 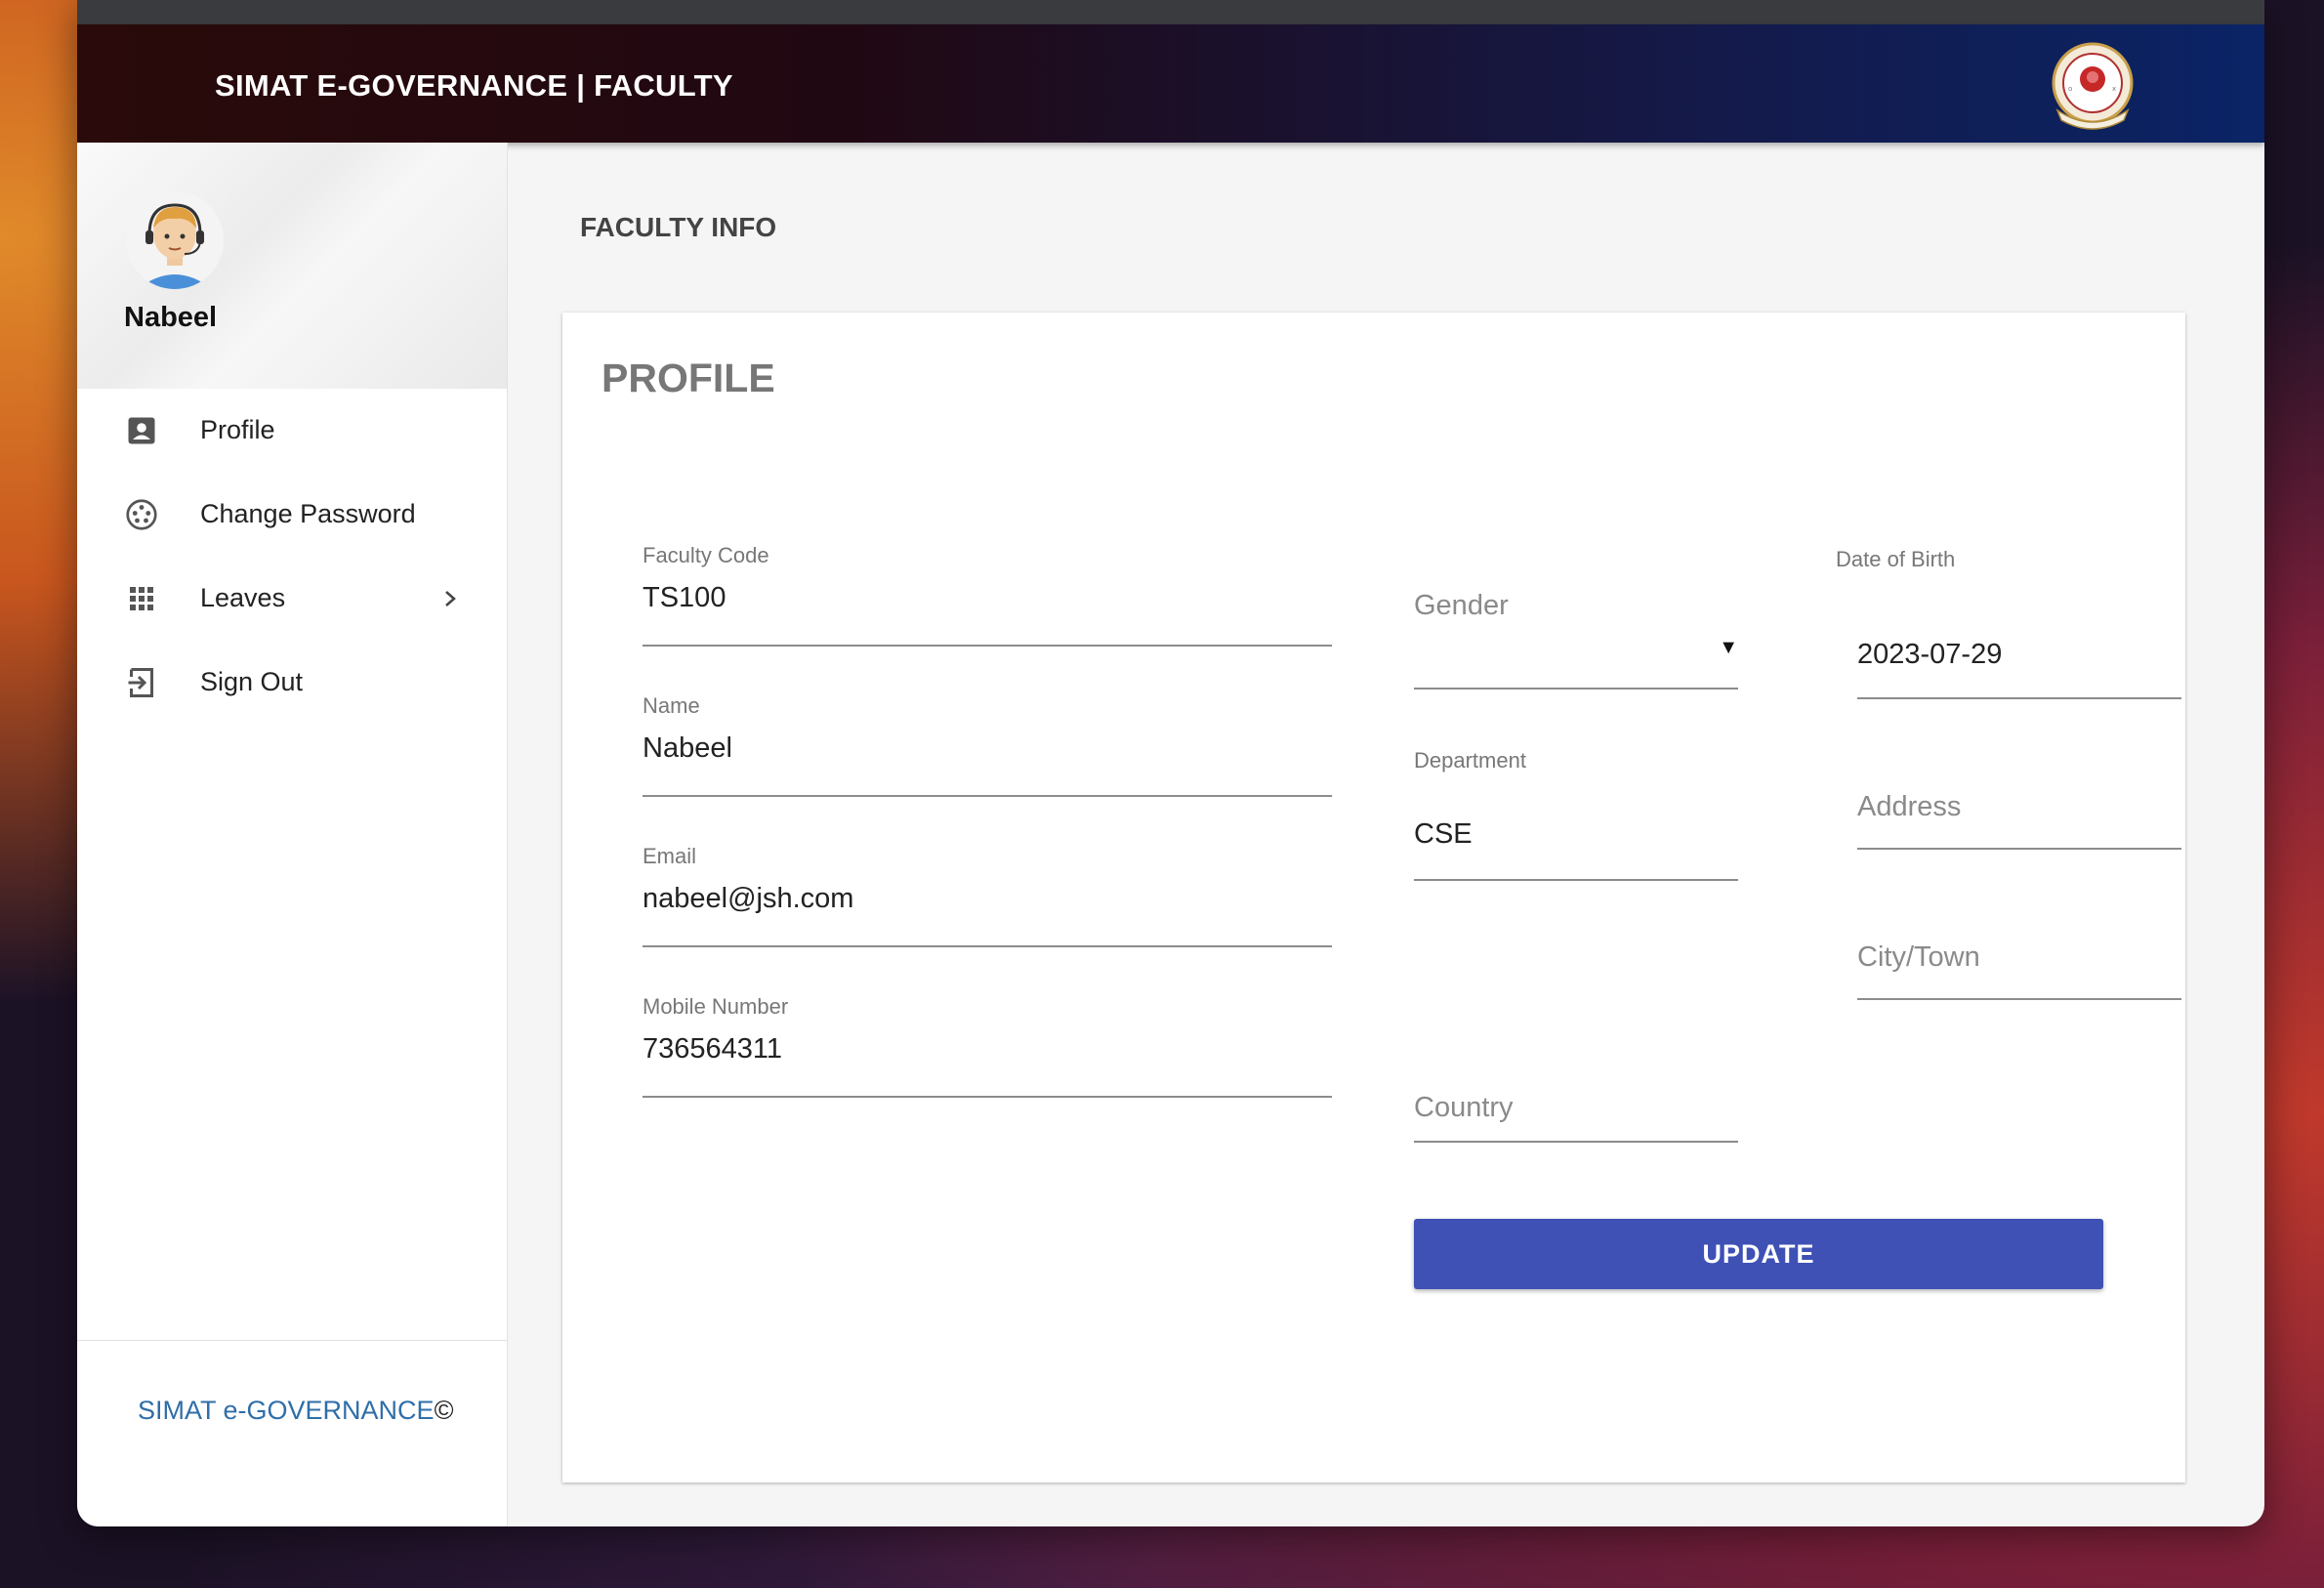 I want to click on dob-value: 2023-07-29, so click(x=1930, y=654).